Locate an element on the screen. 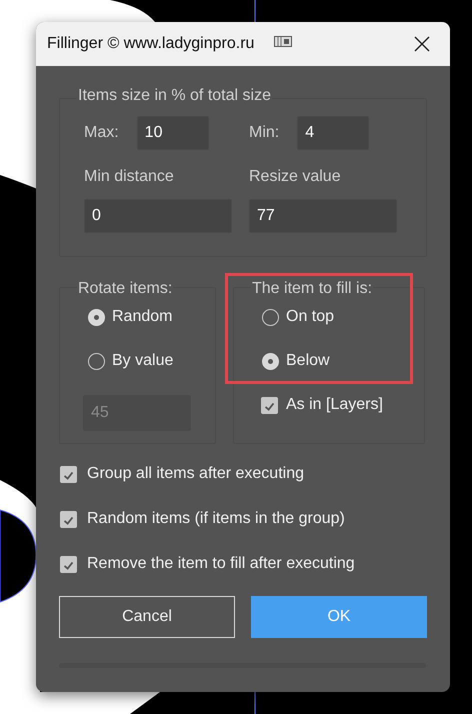 This screenshot has width=472, height=714. checkbox-option: Group all items after executing is located at coordinates (243, 474).